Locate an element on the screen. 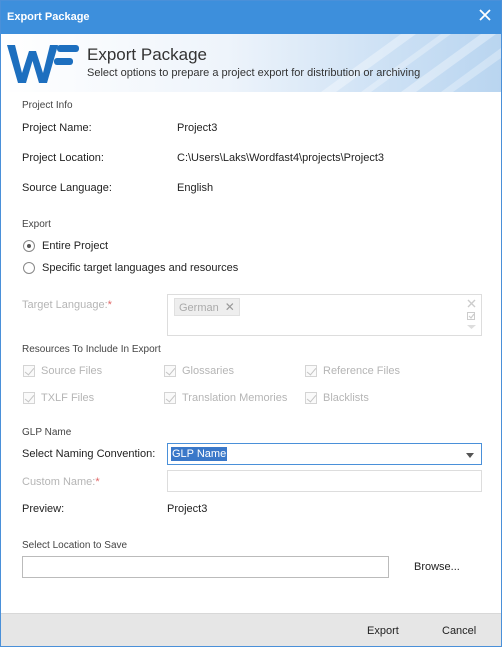 Image resolution: width=502 pixels, height=647 pixels. custom-name-label: Custom Name:* is located at coordinates (61, 482).